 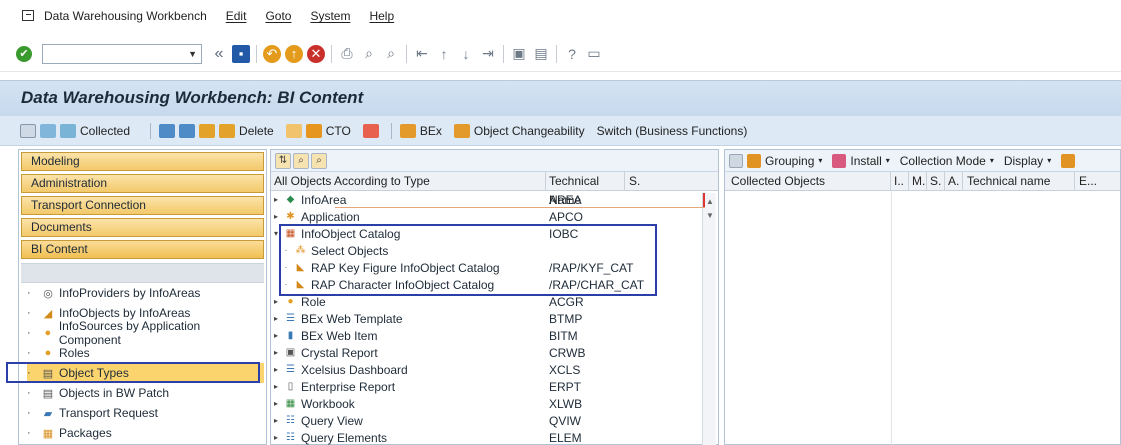 I want to click on close-box-icon, so click(x=370, y=130).